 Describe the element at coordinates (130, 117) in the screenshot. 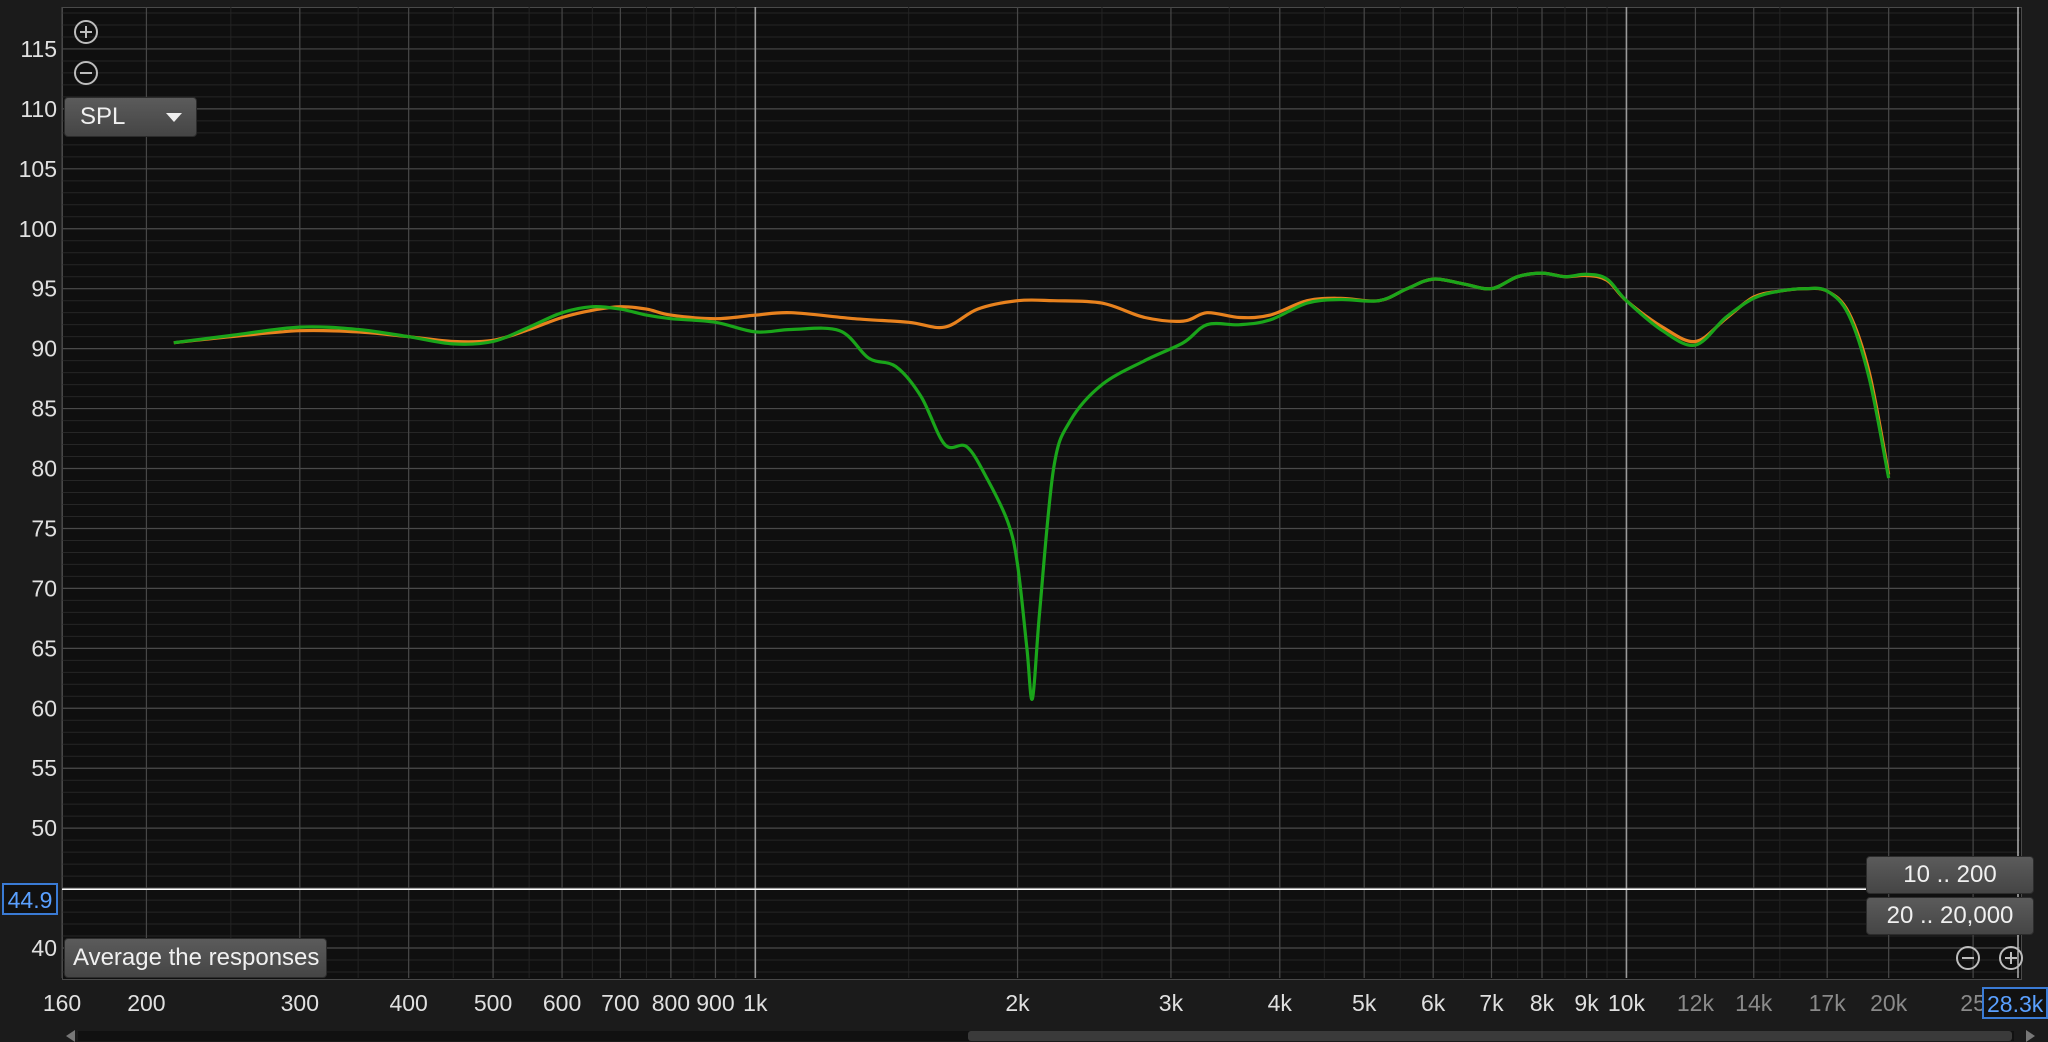

I see `measurement-type-dropdown: SPL` at that location.